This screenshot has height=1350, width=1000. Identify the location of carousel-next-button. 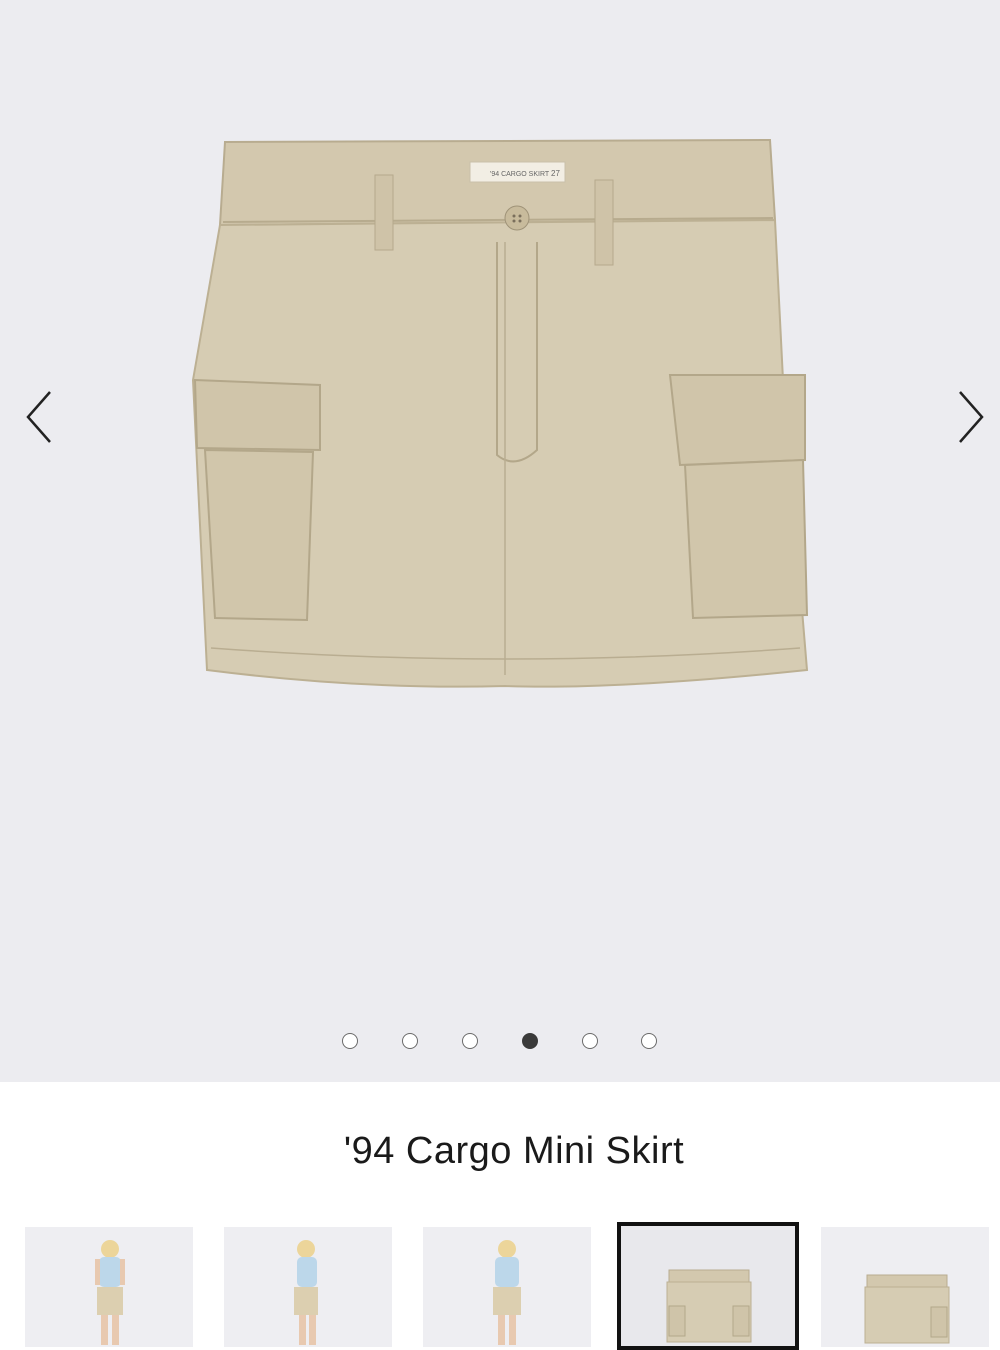
(970, 417).